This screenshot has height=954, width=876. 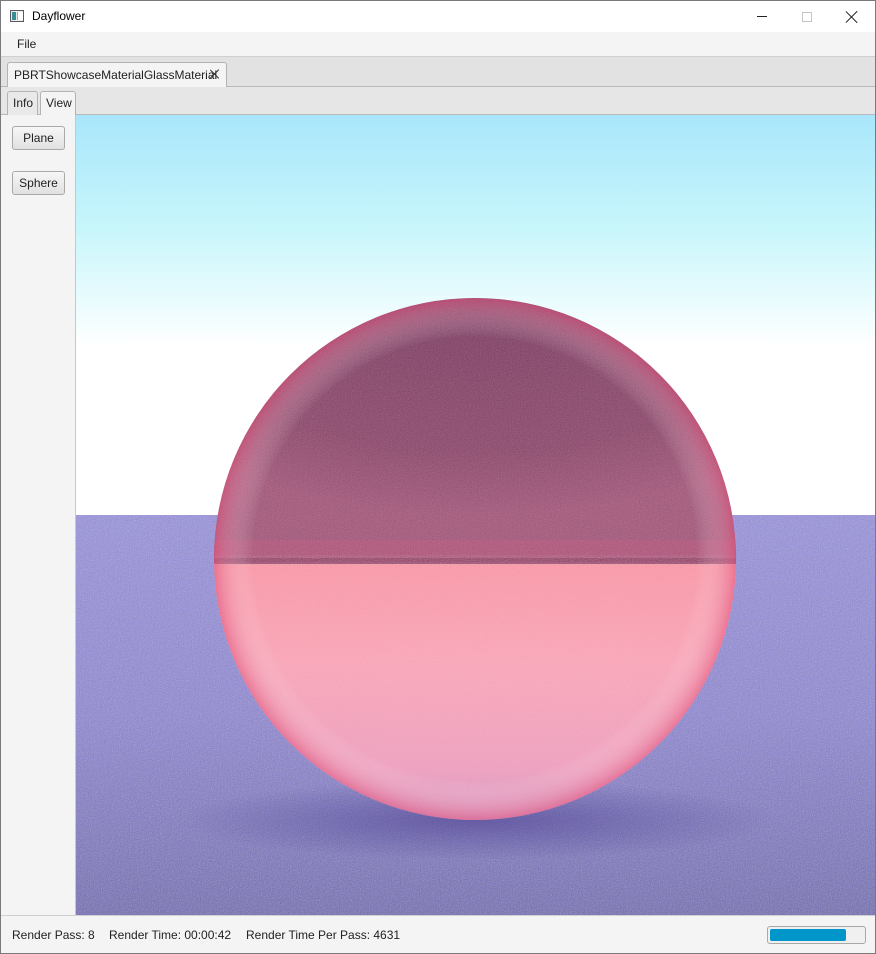 I want to click on close-icon, so click(x=852, y=17).